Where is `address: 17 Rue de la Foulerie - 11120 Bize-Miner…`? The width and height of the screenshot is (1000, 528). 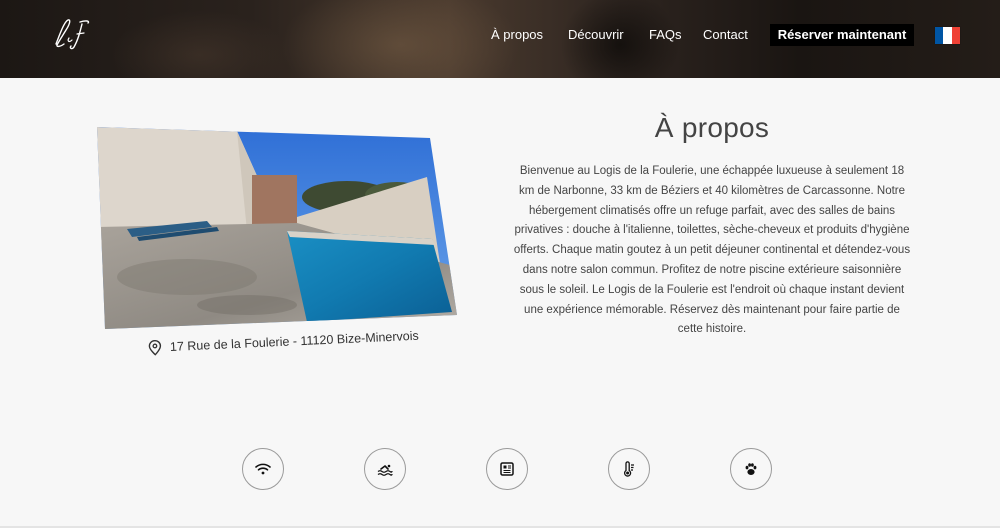 address: 17 Rue de la Foulerie - 11120 Bize-Miner… is located at coordinates (283, 342).